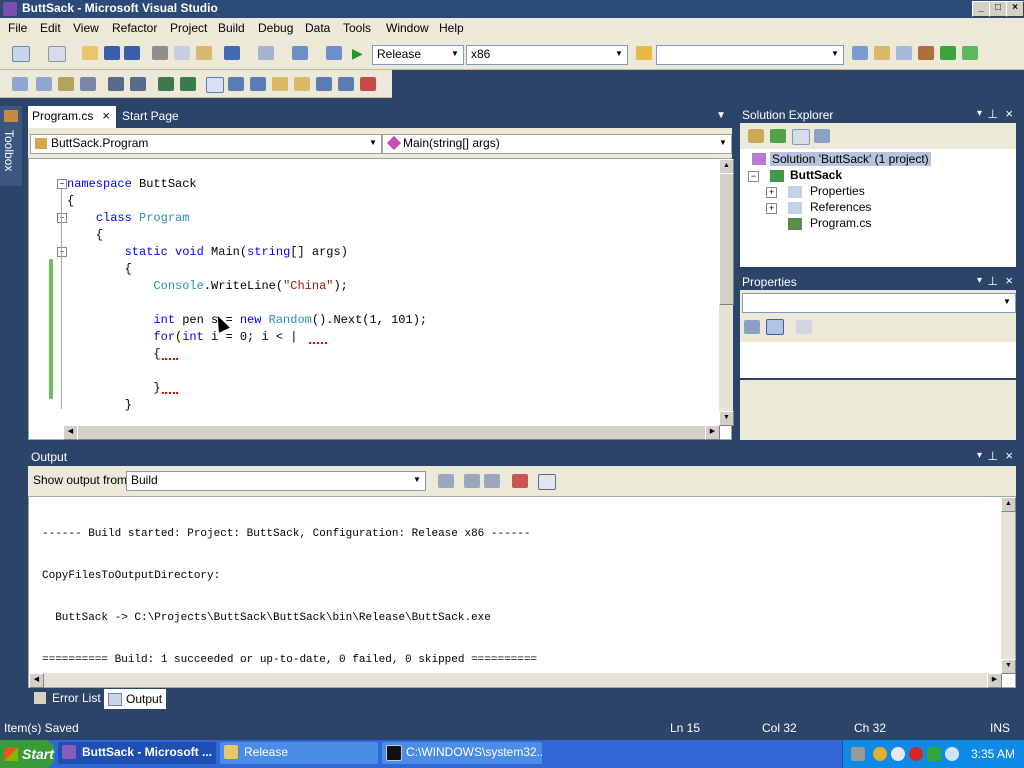  What do you see at coordinates (926, 53) in the screenshot?
I see `toolbox-icon` at bounding box center [926, 53].